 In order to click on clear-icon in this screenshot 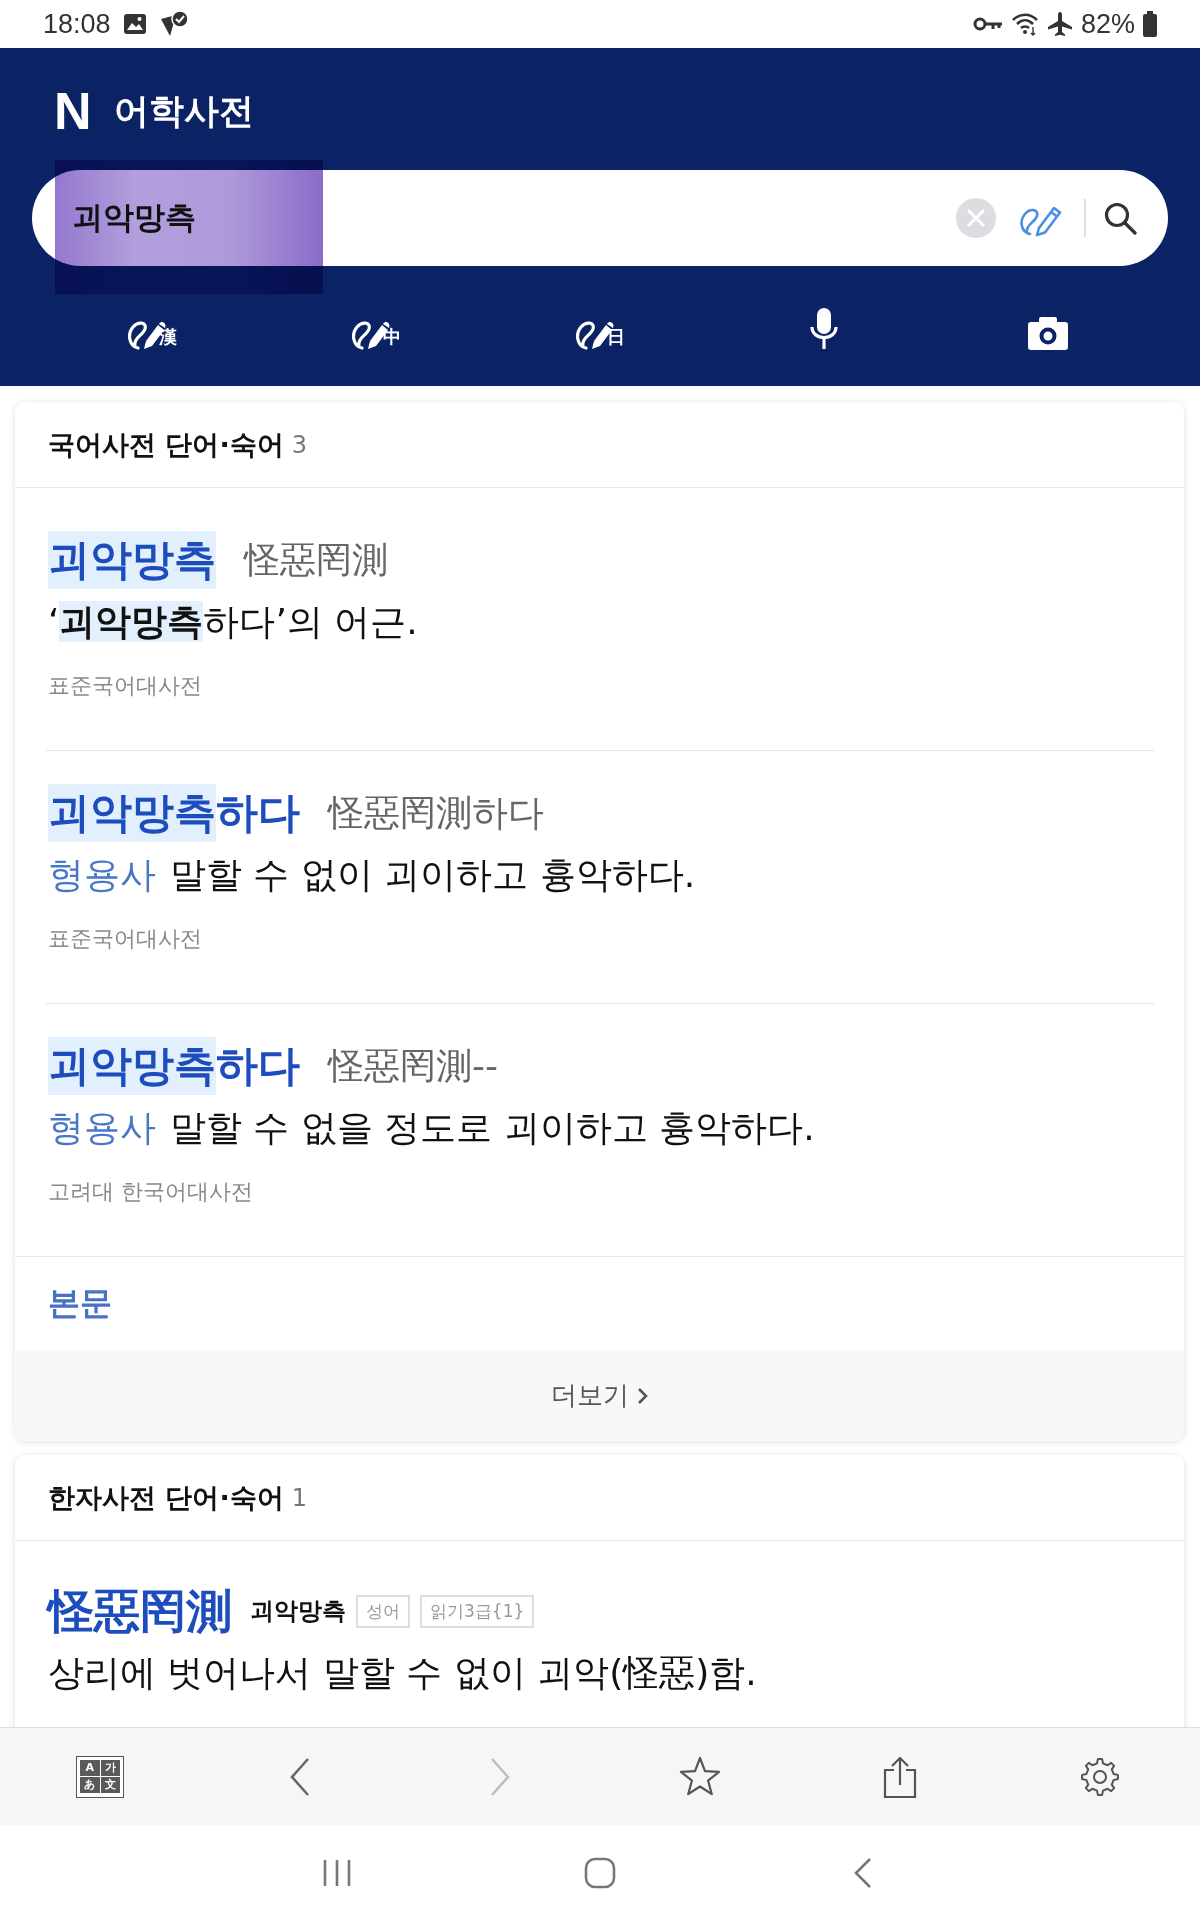, I will do `click(976, 218)`.